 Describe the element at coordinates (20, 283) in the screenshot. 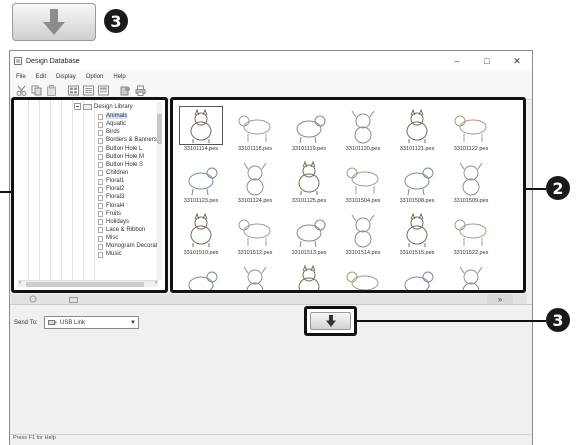

I see `scroll-left-icon: ‹` at that location.